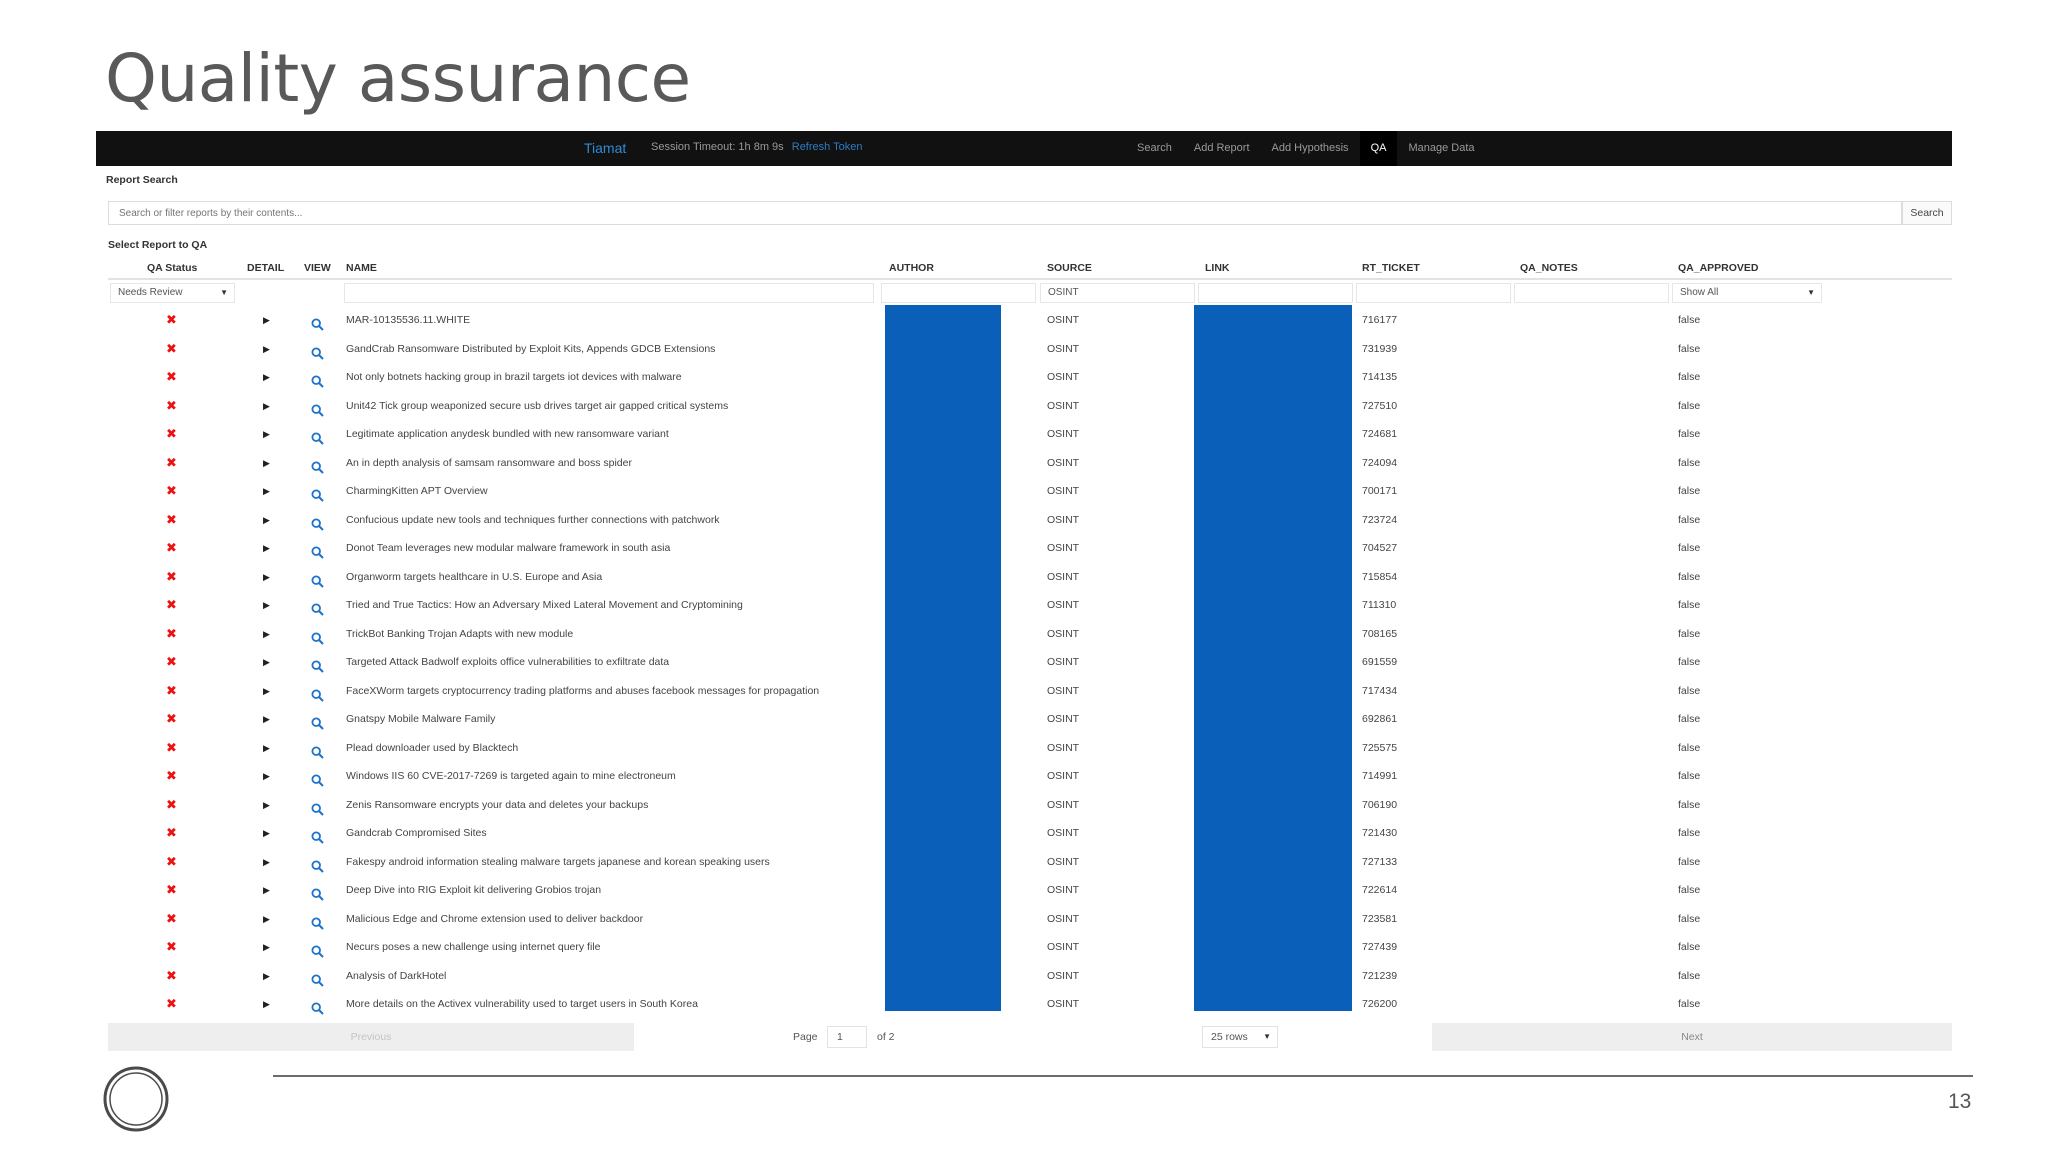  What do you see at coordinates (611, 491) in the screenshot?
I see `report-name: CharmingKitten APT Overview` at bounding box center [611, 491].